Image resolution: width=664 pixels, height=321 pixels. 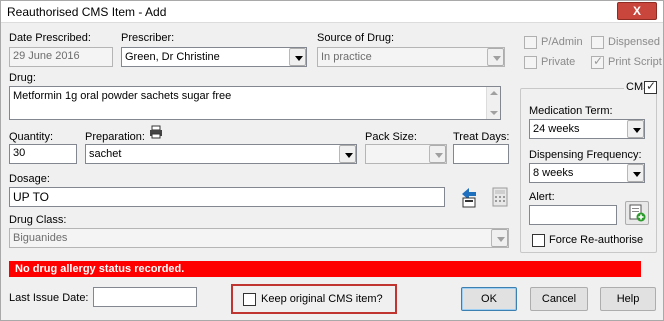 I want to click on keep-original-checkbox, so click(x=249, y=299).